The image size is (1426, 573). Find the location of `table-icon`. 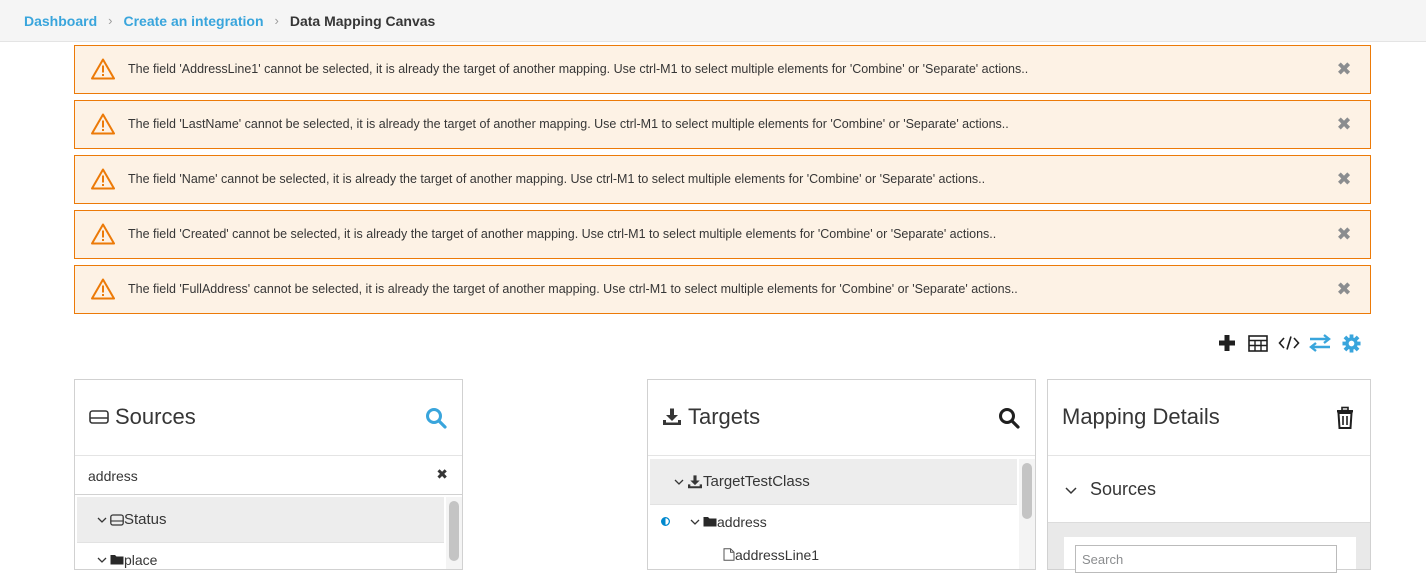

table-icon is located at coordinates (1258, 343).